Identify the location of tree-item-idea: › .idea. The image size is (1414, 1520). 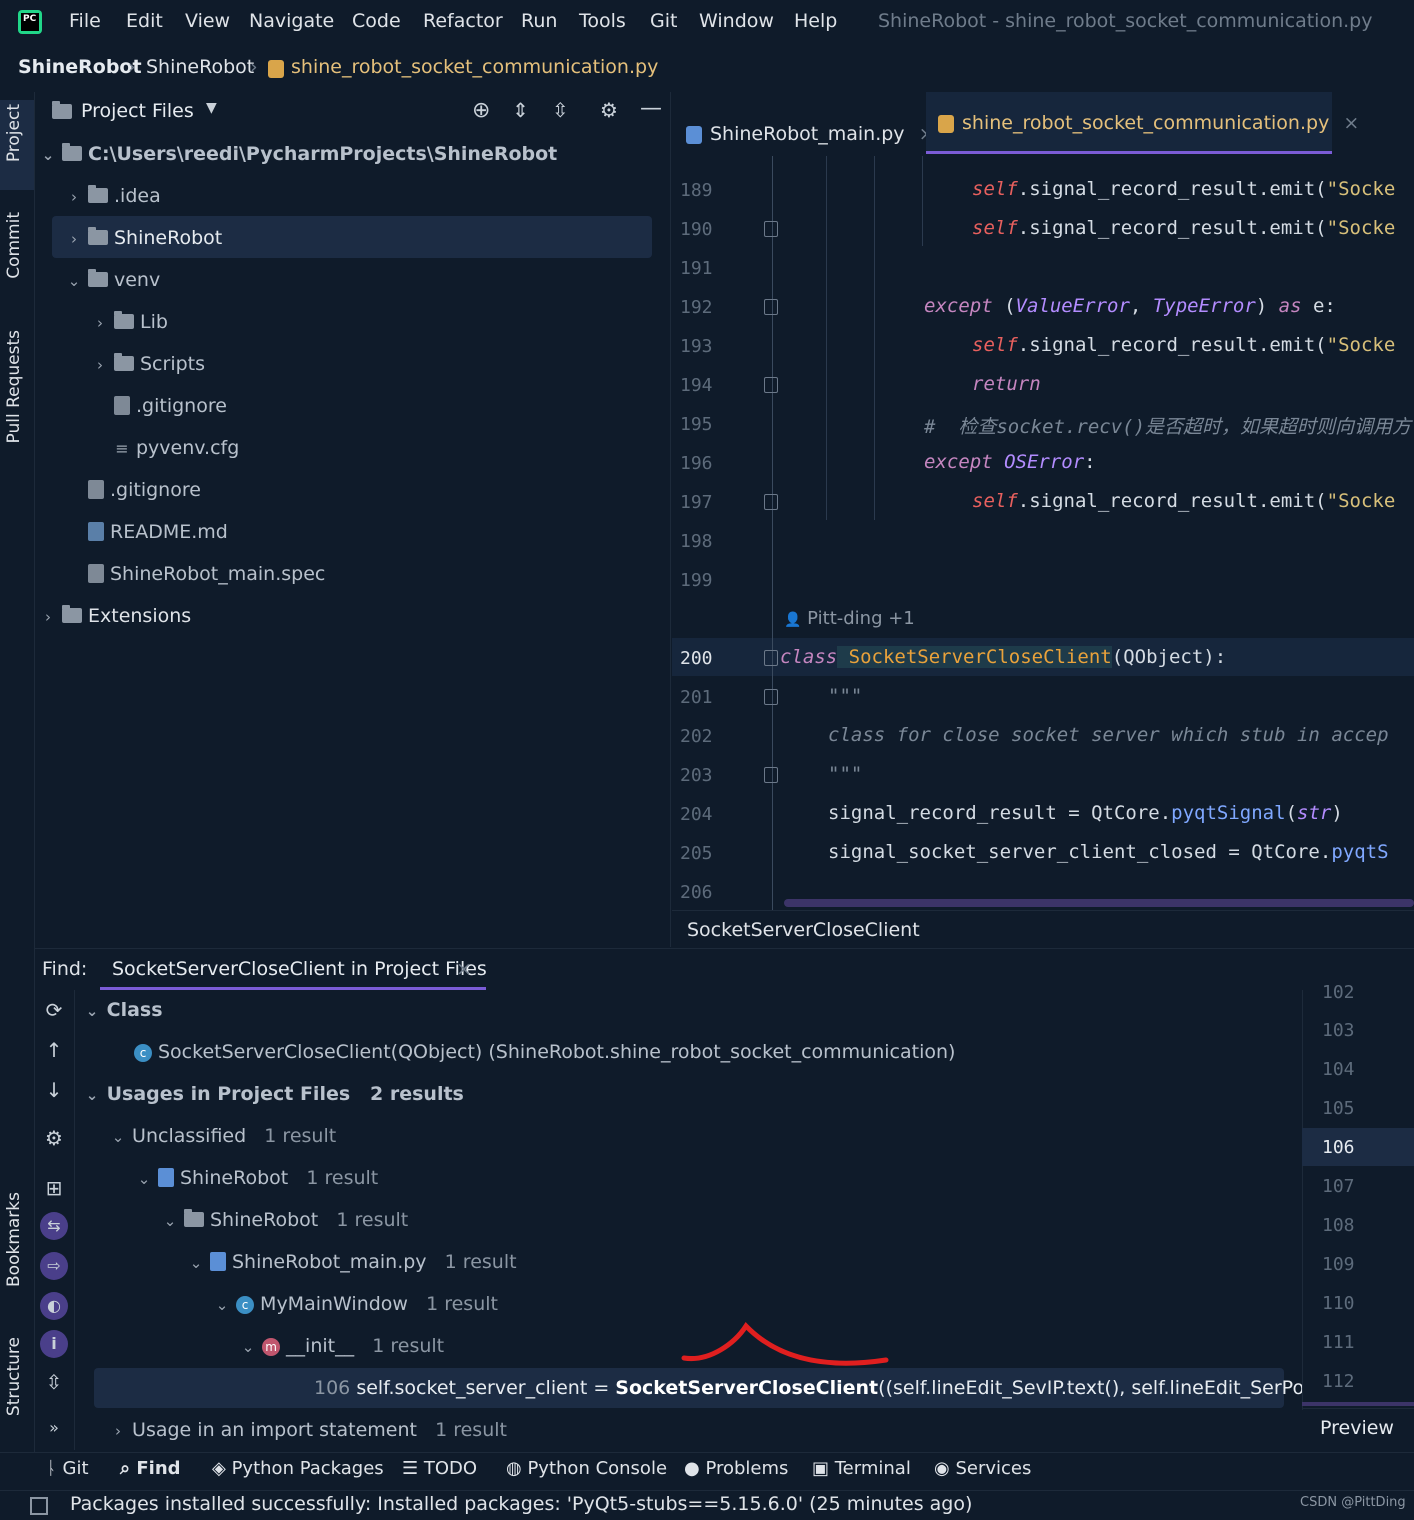
(113, 196).